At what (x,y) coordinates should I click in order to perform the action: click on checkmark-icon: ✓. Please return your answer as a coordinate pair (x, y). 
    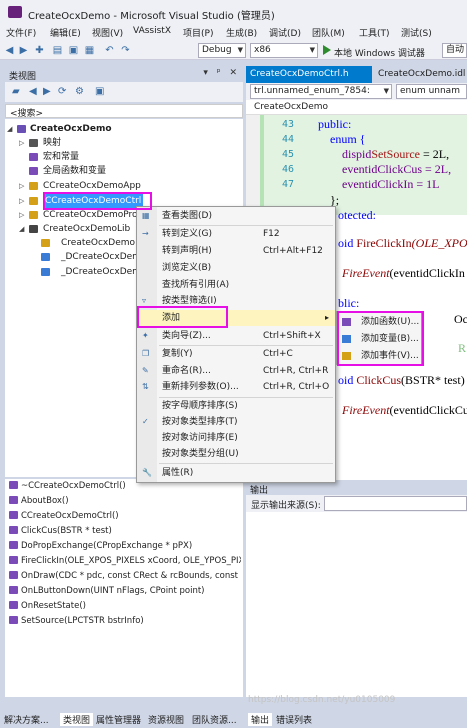
    Looking at the image, I should click on (145, 421).